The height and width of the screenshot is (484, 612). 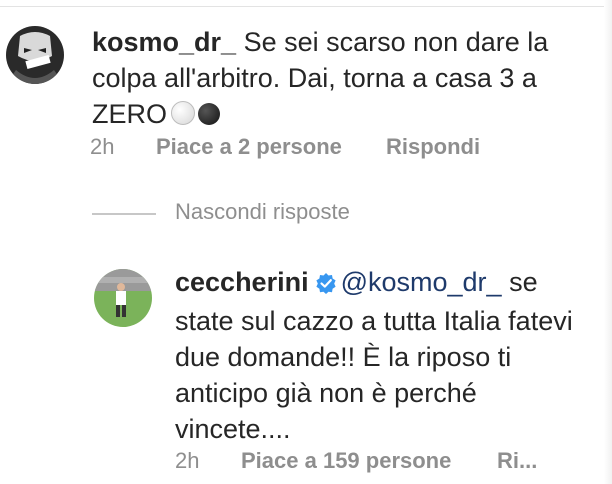 What do you see at coordinates (187, 460) in the screenshot?
I see `reply-time: 2h` at bounding box center [187, 460].